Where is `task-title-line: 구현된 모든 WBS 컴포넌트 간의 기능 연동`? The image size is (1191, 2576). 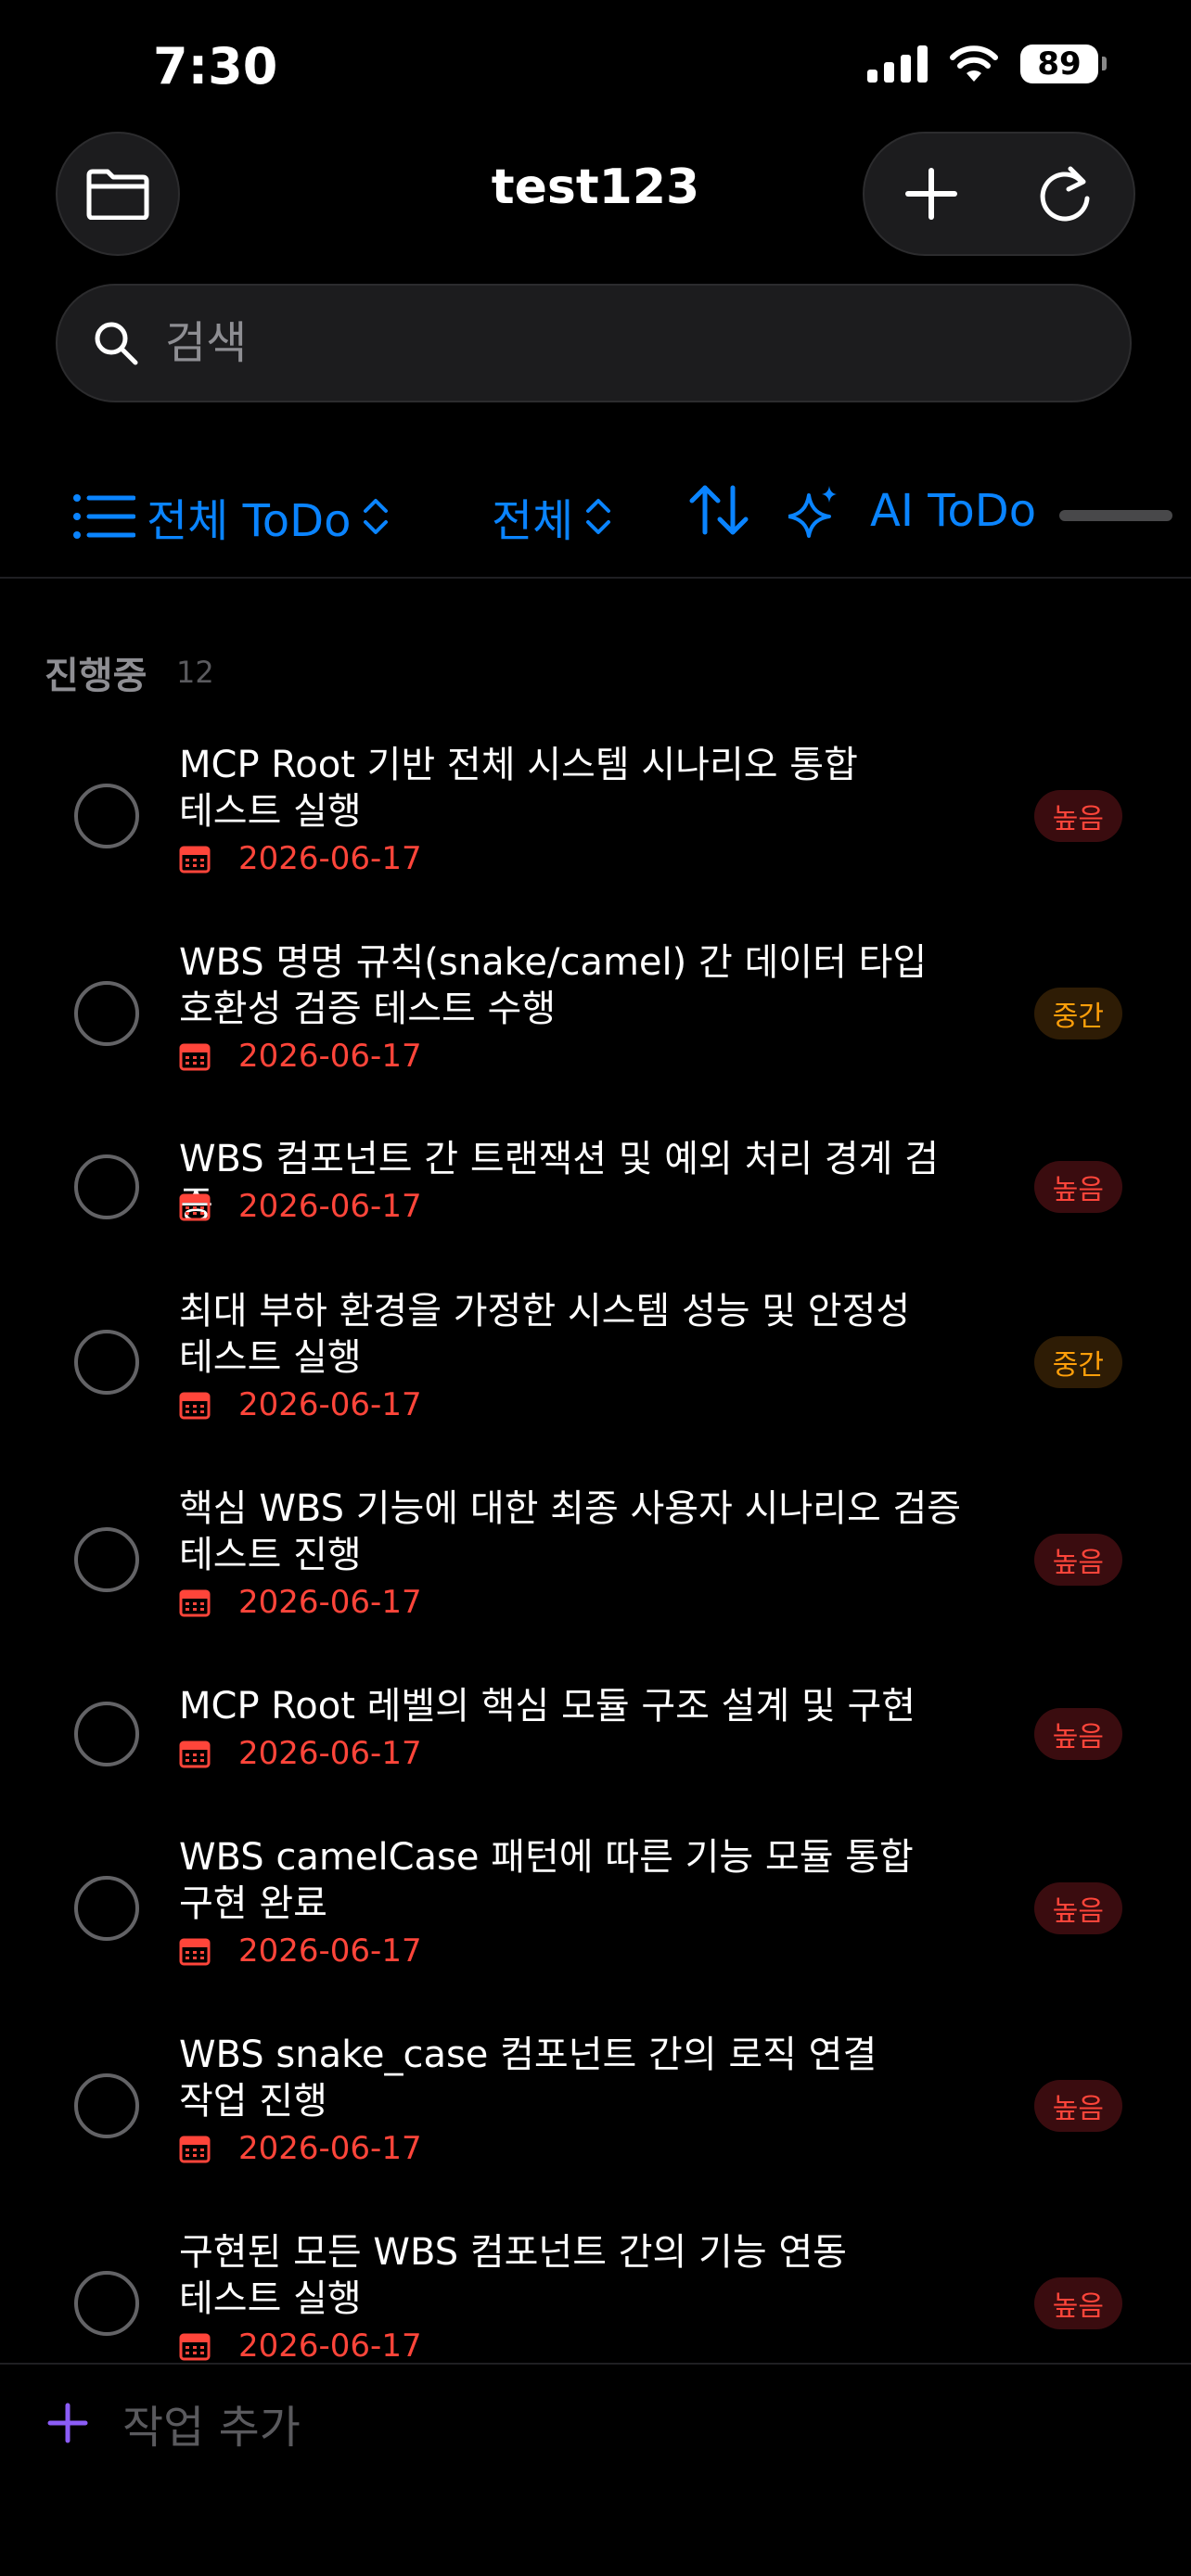
task-title-line: 구현된 모든 WBS 컴포넌트 간의 기능 연동 is located at coordinates (513, 2252).